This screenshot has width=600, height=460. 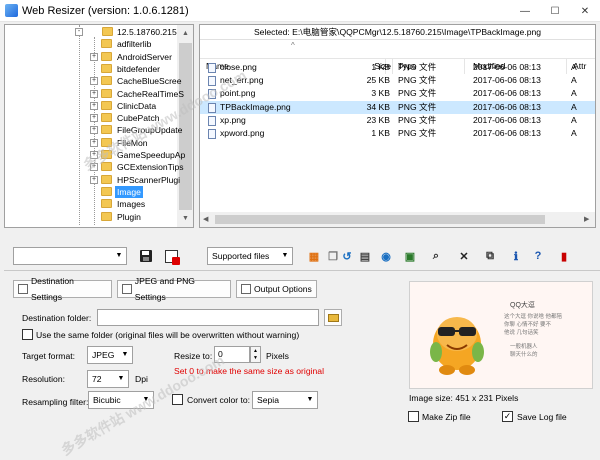 What do you see at coordinates (147, 32) in the screenshot?
I see `tree-item-label: 12.5.18760.215` at bounding box center [147, 32].